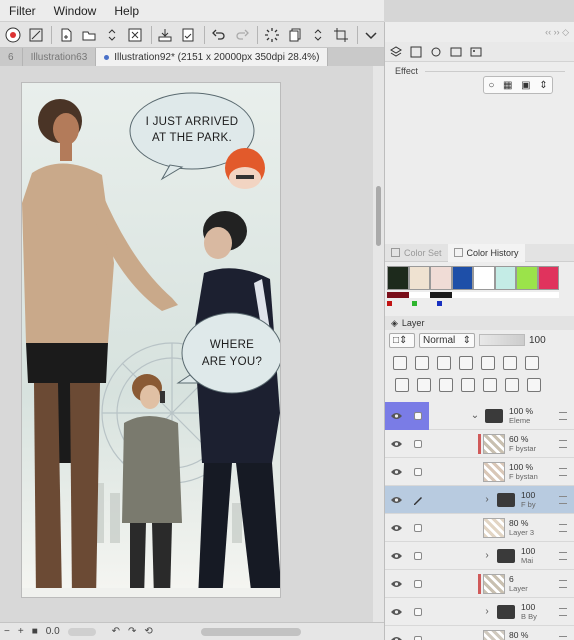 The height and width of the screenshot is (640, 574). What do you see at coordinates (479, 500) in the screenshot?
I see `layer-row: › 100 F by` at bounding box center [479, 500].